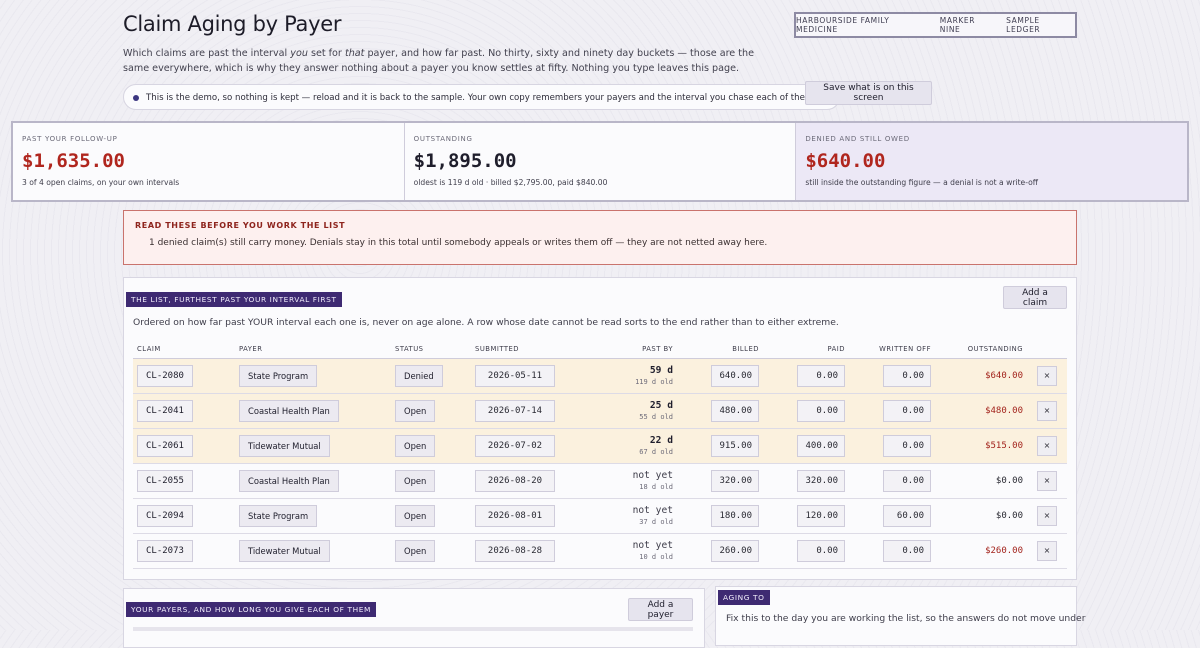 Image resolution: width=1200 pixels, height=648 pixels. Describe the element at coordinates (892, 350) in the screenshot. I see `col-written-off: WRITTEN OFF` at that location.